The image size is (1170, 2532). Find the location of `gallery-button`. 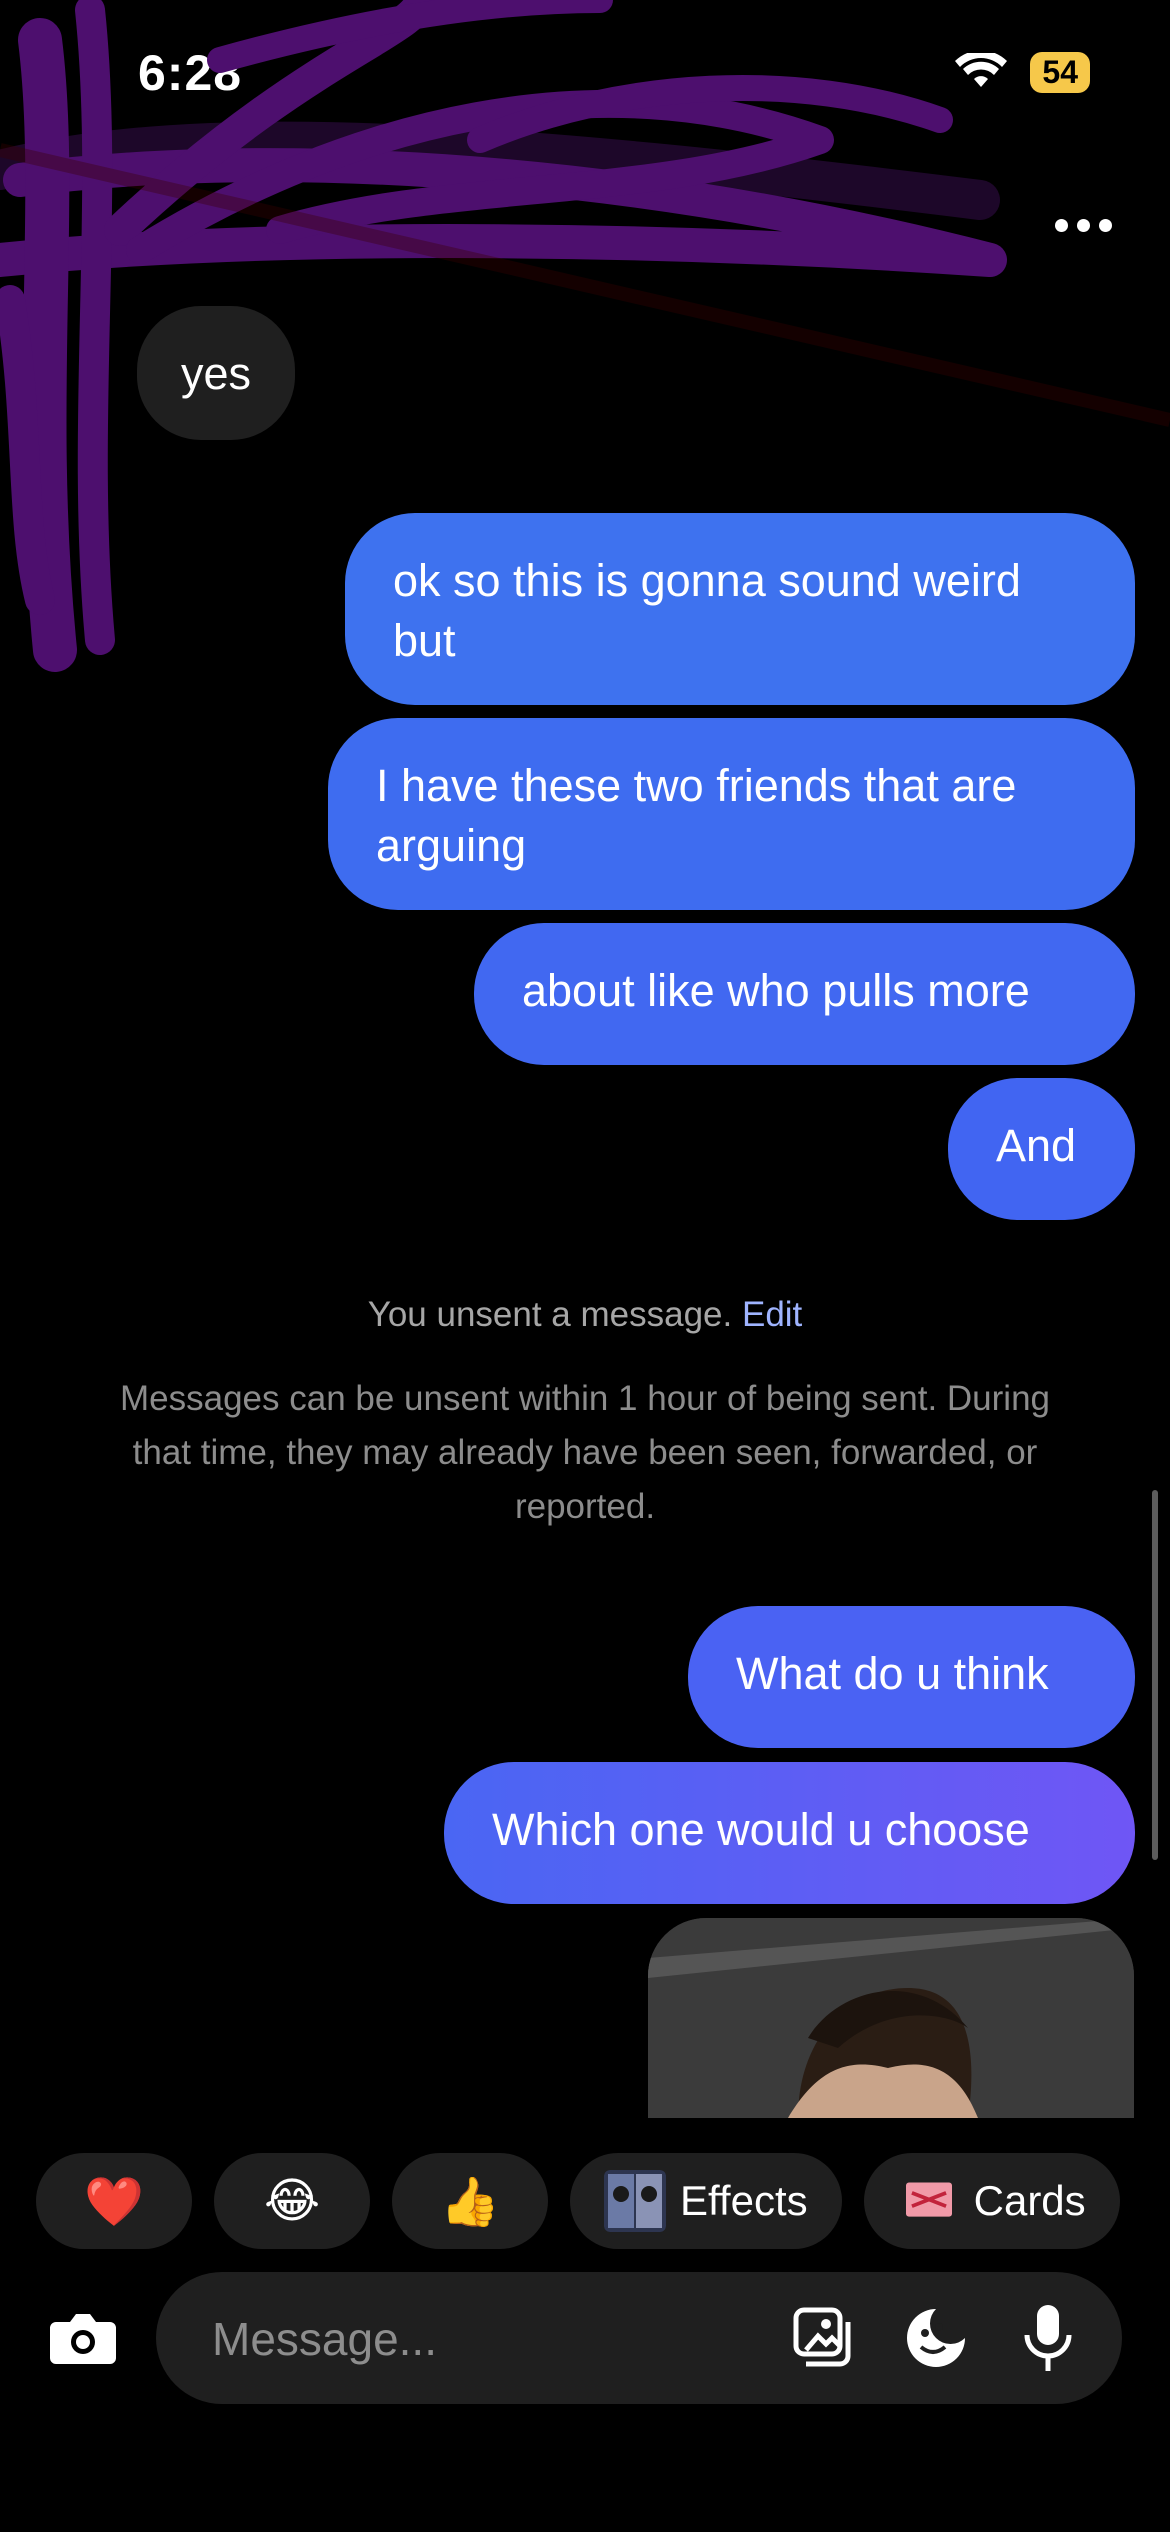

gallery-button is located at coordinates (824, 2338).